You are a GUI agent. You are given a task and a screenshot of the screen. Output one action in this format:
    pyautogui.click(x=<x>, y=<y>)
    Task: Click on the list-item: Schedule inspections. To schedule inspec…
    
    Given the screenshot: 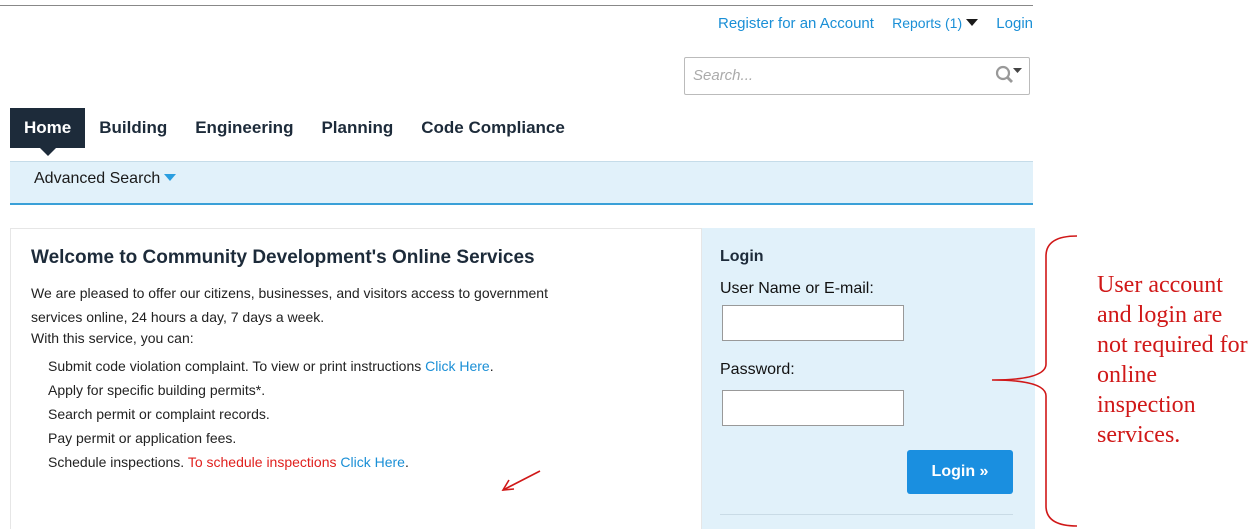 What is the action you would take?
    pyautogui.click(x=228, y=462)
    